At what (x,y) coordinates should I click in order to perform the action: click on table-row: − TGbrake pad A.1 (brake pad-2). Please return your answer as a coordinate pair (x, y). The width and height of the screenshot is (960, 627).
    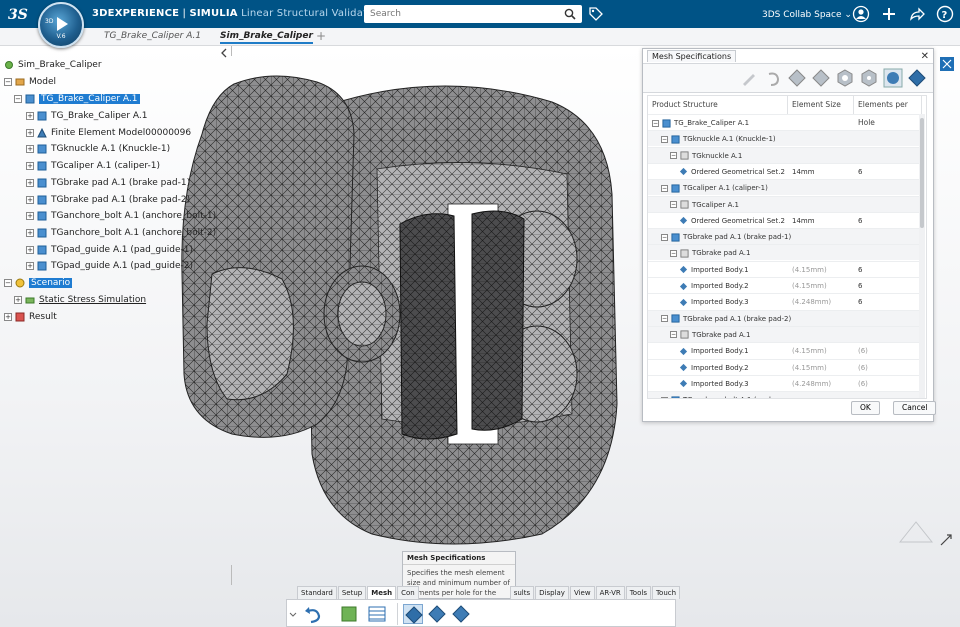
    Looking at the image, I should click on (784, 317).